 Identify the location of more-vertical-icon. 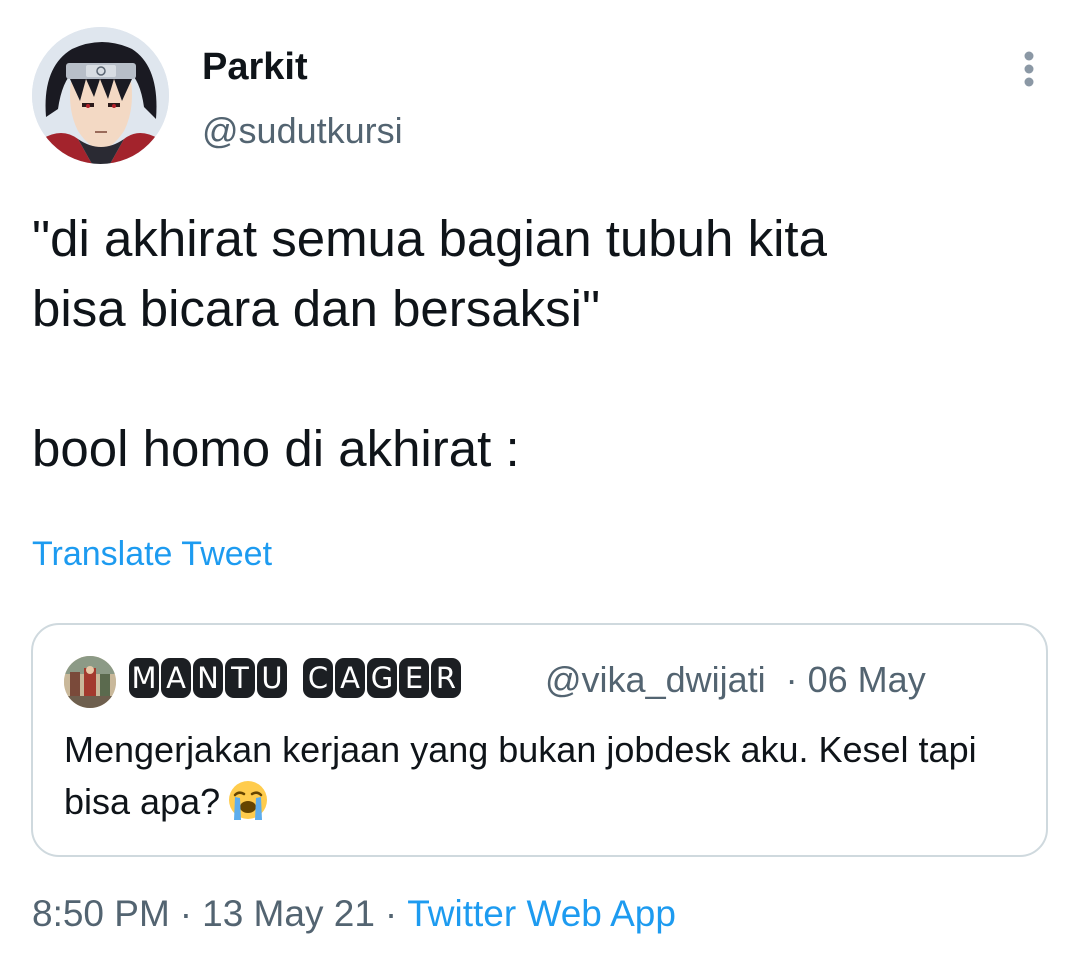
(1029, 69).